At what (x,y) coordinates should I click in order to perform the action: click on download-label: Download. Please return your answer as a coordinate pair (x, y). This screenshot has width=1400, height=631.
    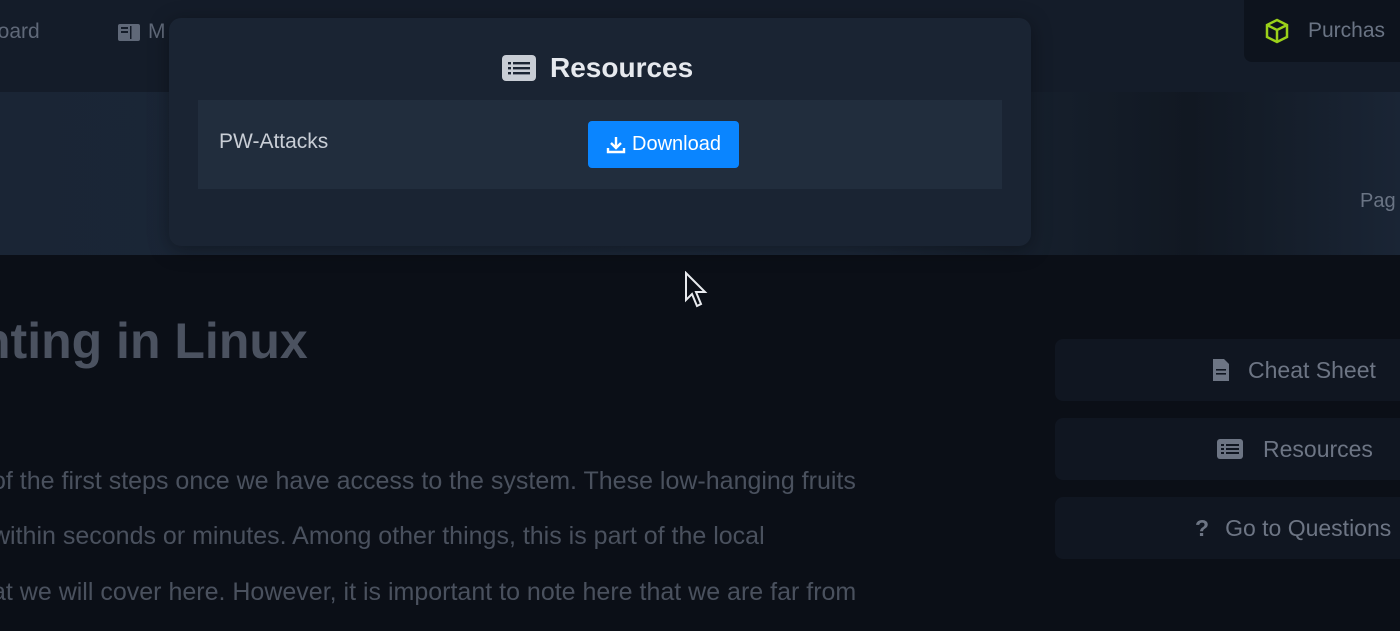
    Looking at the image, I should click on (676, 144).